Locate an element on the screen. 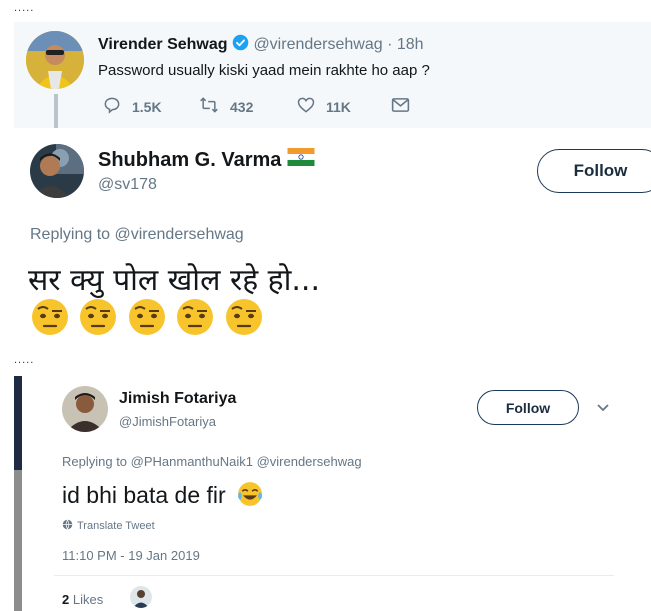 The width and height of the screenshot is (651, 611). likes-count: 2 is located at coordinates (66, 599).